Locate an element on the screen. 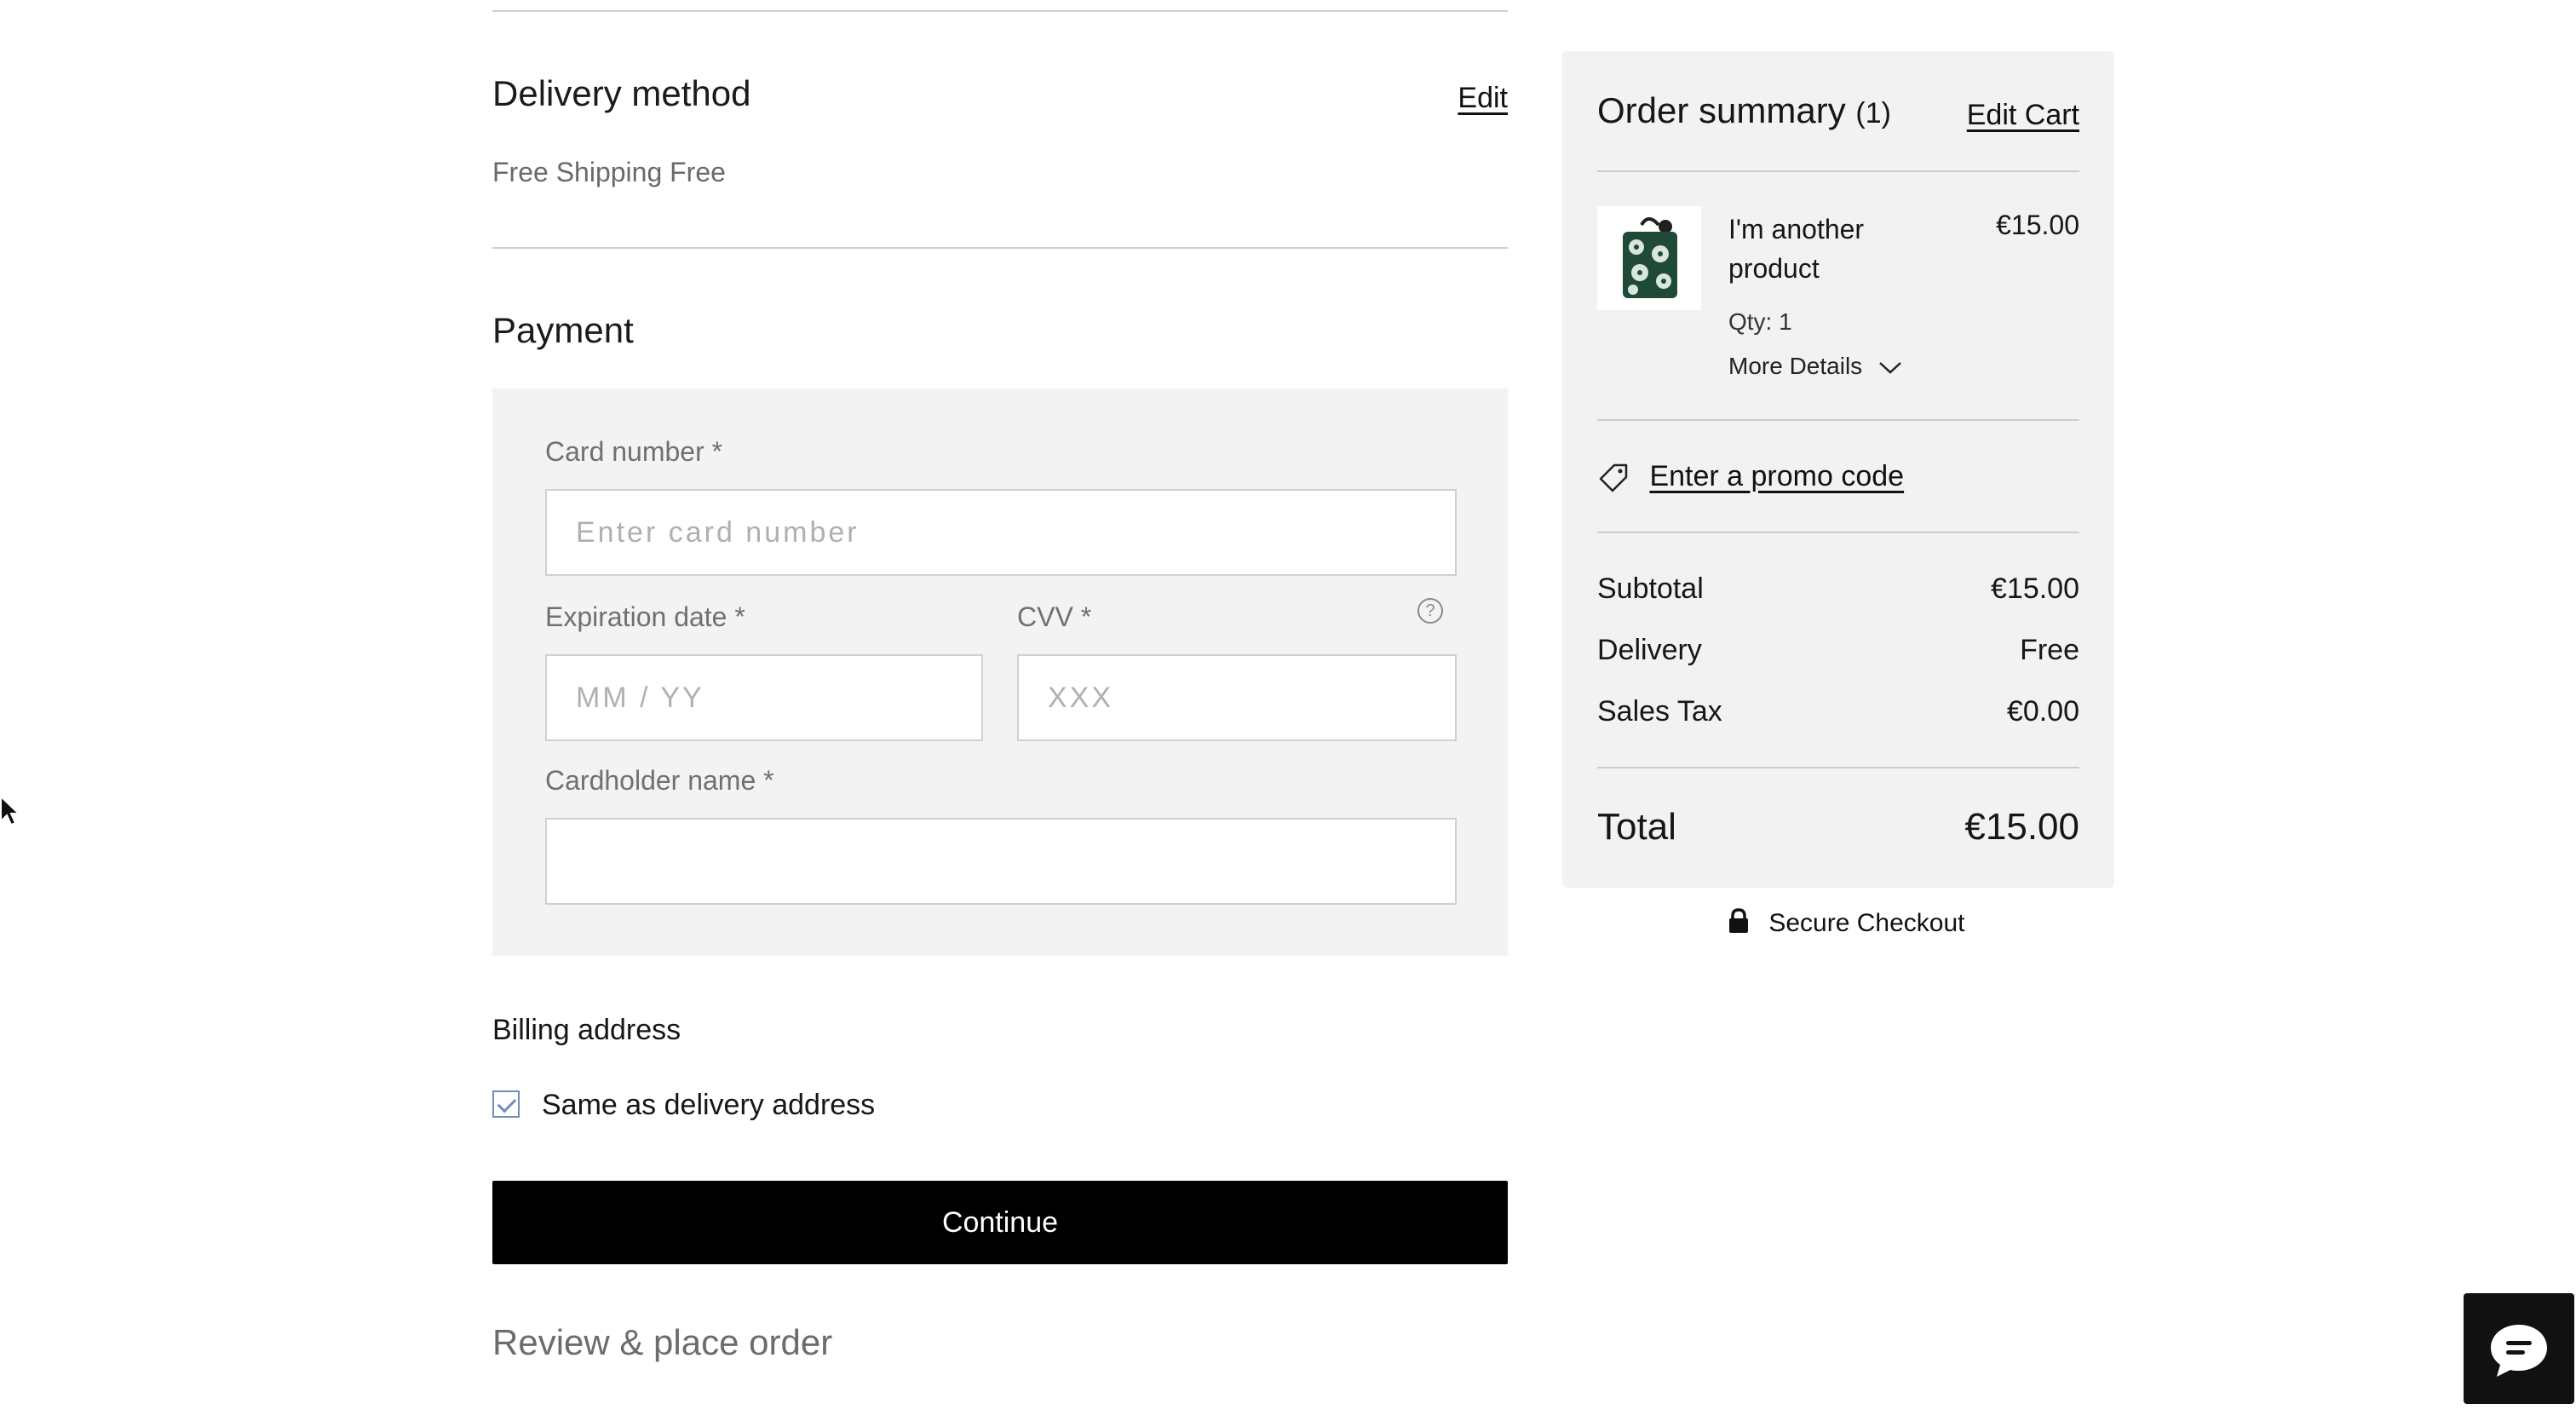 This screenshot has height=1421, width=2576. expiration-date-input: MM / YY is located at coordinates (764, 697).